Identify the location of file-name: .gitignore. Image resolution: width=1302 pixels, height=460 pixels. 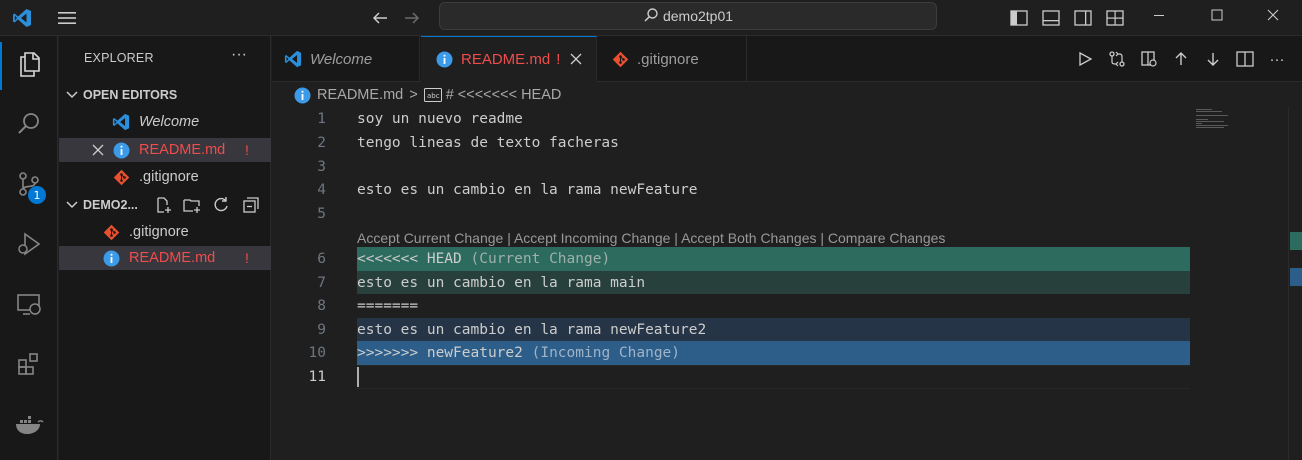
(159, 232).